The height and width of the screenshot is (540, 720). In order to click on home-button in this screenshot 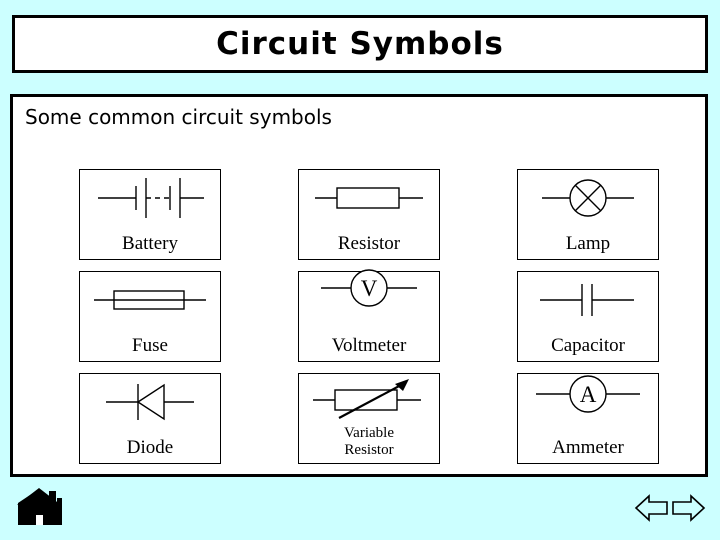, I will do `click(39, 507)`.